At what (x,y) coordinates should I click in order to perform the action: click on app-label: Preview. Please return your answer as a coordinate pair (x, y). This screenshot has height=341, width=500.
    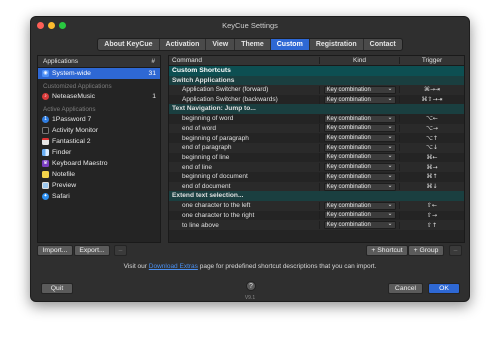
    Looking at the image, I should click on (64, 185).